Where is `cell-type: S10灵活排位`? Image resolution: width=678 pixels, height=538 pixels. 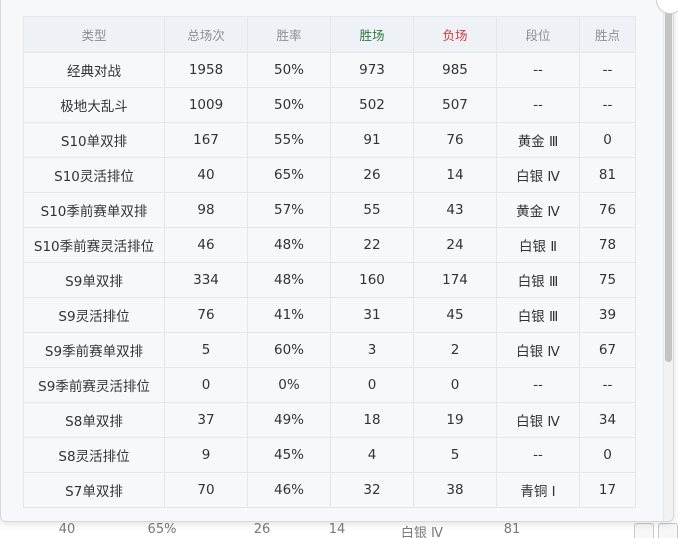
cell-type: S10灵活排位 is located at coordinates (94, 175).